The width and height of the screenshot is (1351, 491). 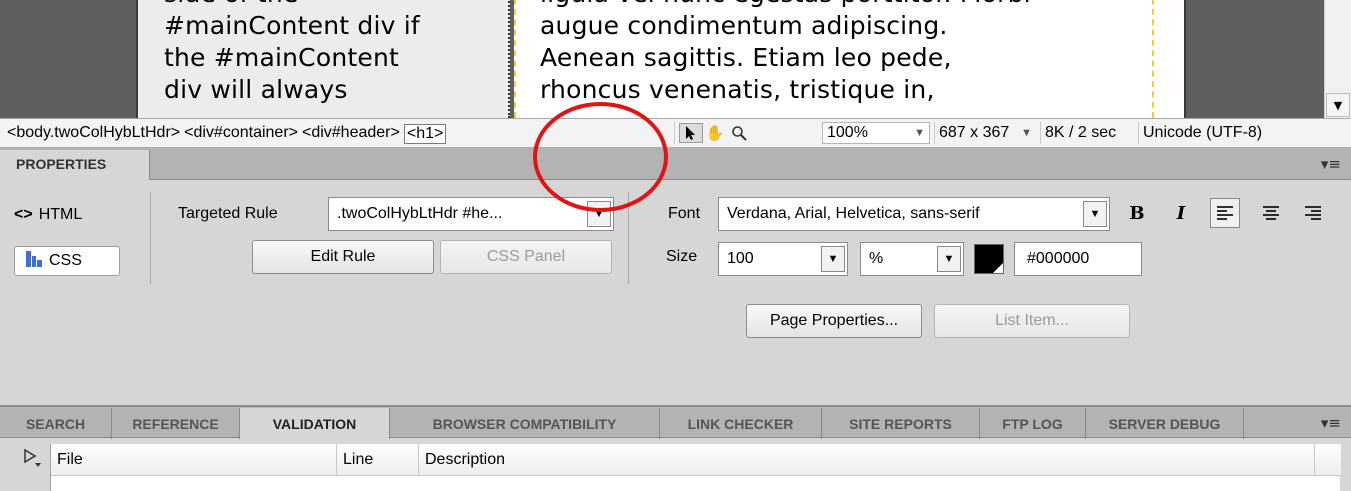 What do you see at coordinates (378, 460) in the screenshot?
I see `column-line: Line` at bounding box center [378, 460].